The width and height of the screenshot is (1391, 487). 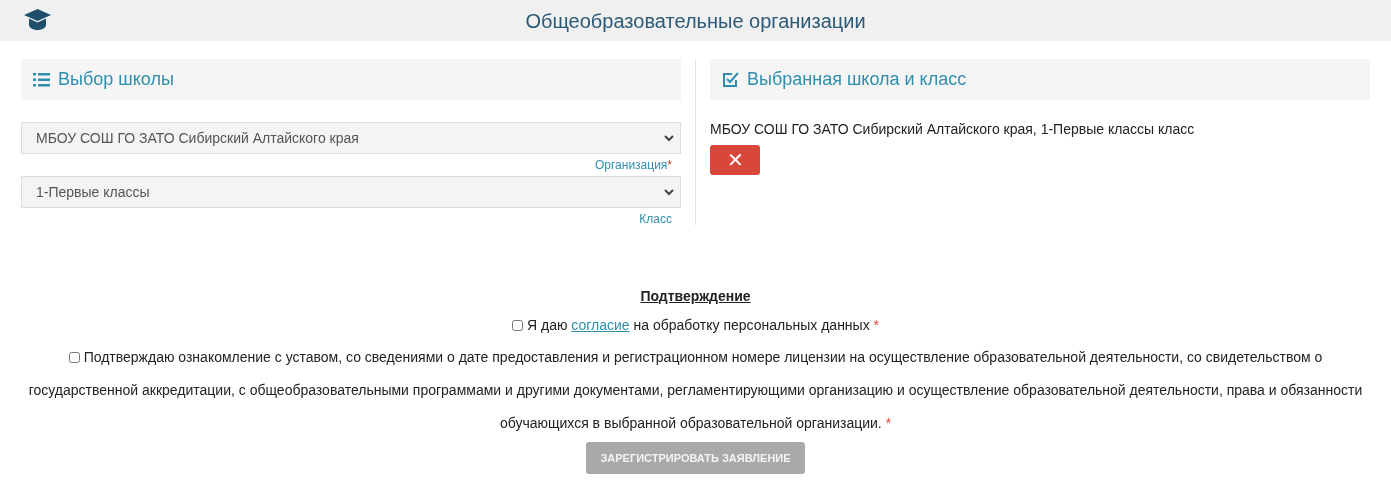 What do you see at coordinates (857, 79) in the screenshot?
I see `section-heading: Выбранная школа и класс` at bounding box center [857, 79].